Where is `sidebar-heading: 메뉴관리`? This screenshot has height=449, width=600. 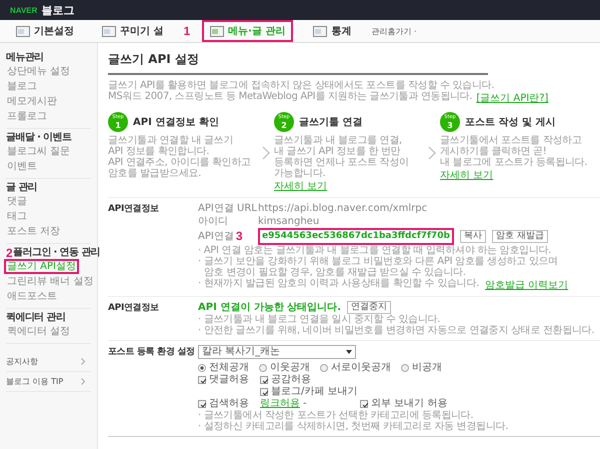 sidebar-heading: 메뉴관리 is located at coordinates (25, 58).